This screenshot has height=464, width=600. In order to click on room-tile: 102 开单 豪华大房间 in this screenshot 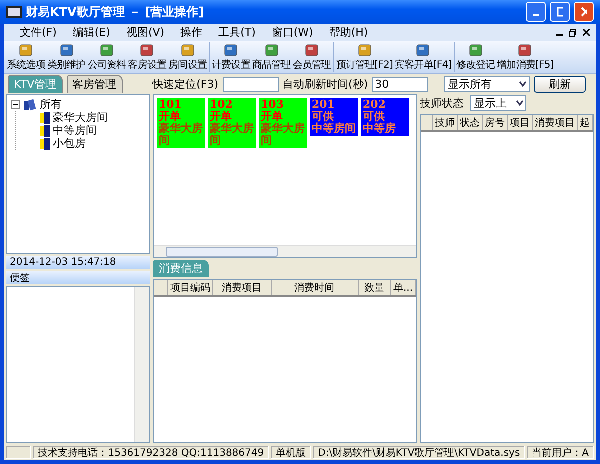, I will do `click(232, 123)`.